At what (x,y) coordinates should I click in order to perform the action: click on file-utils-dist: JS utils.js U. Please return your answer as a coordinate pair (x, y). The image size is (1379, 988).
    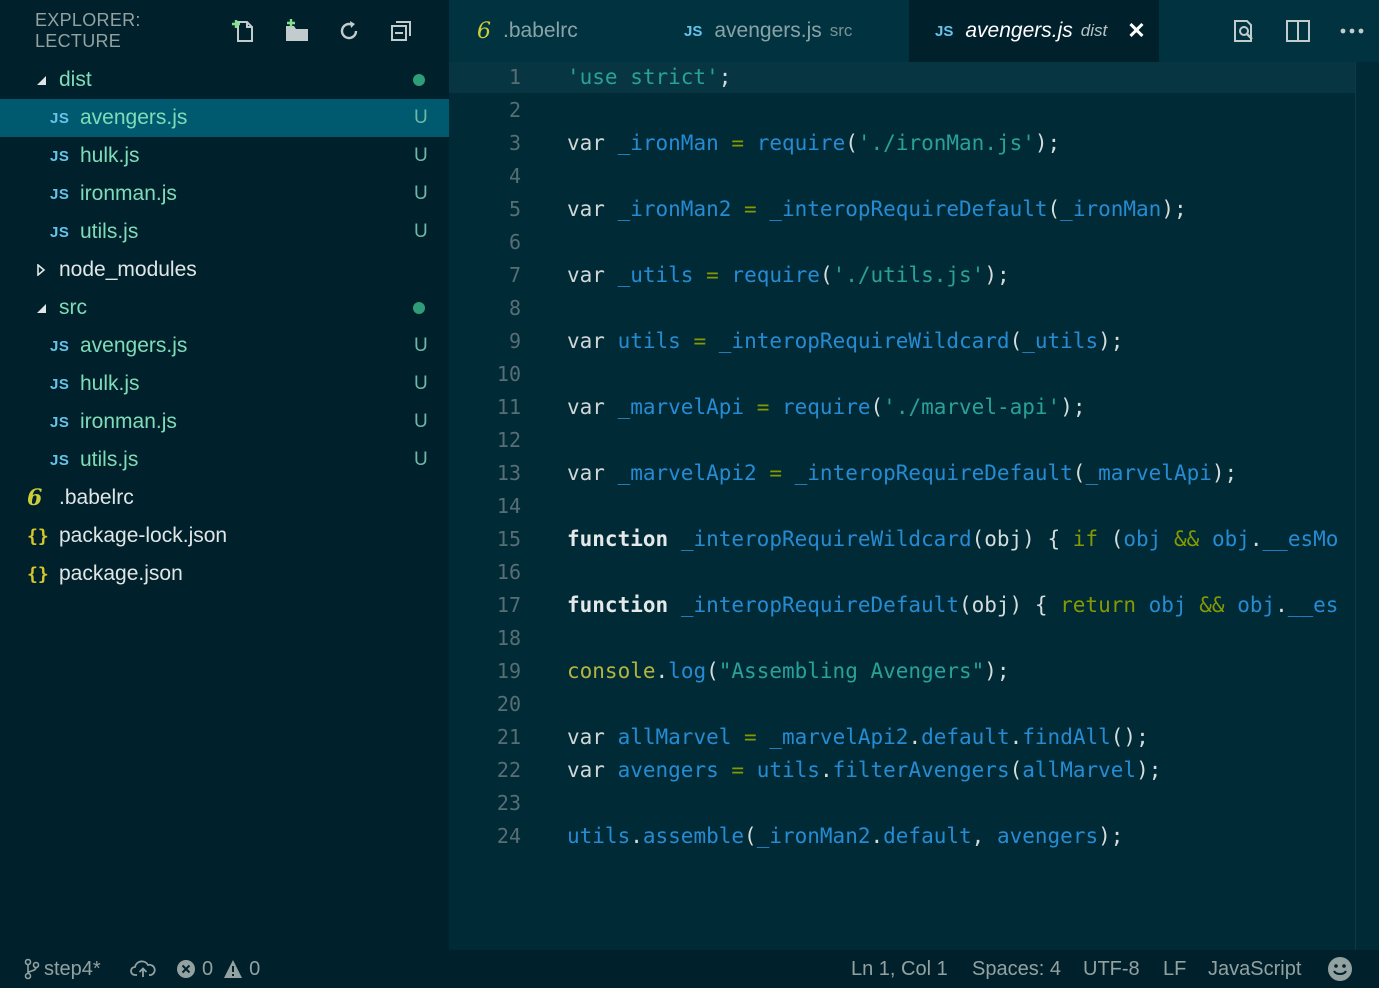
    Looking at the image, I should click on (224, 232).